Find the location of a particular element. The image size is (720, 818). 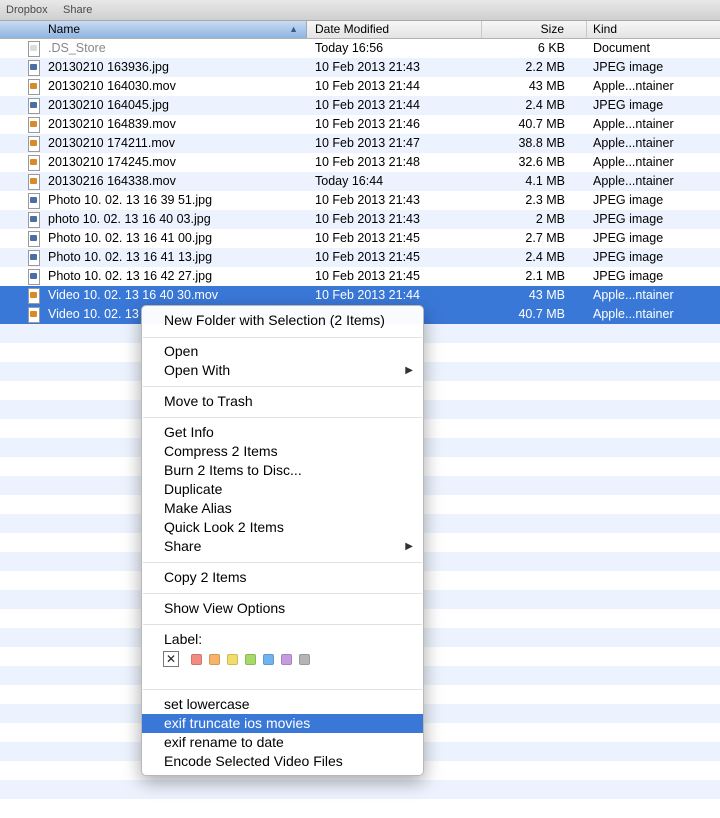

column-header-date-label: Date Modified is located at coordinates (352, 29).